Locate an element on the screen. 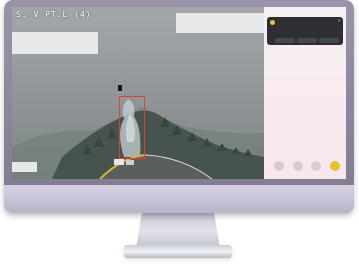  camera-osd-label: S. V PT.L (4) is located at coordinates (54, 14).